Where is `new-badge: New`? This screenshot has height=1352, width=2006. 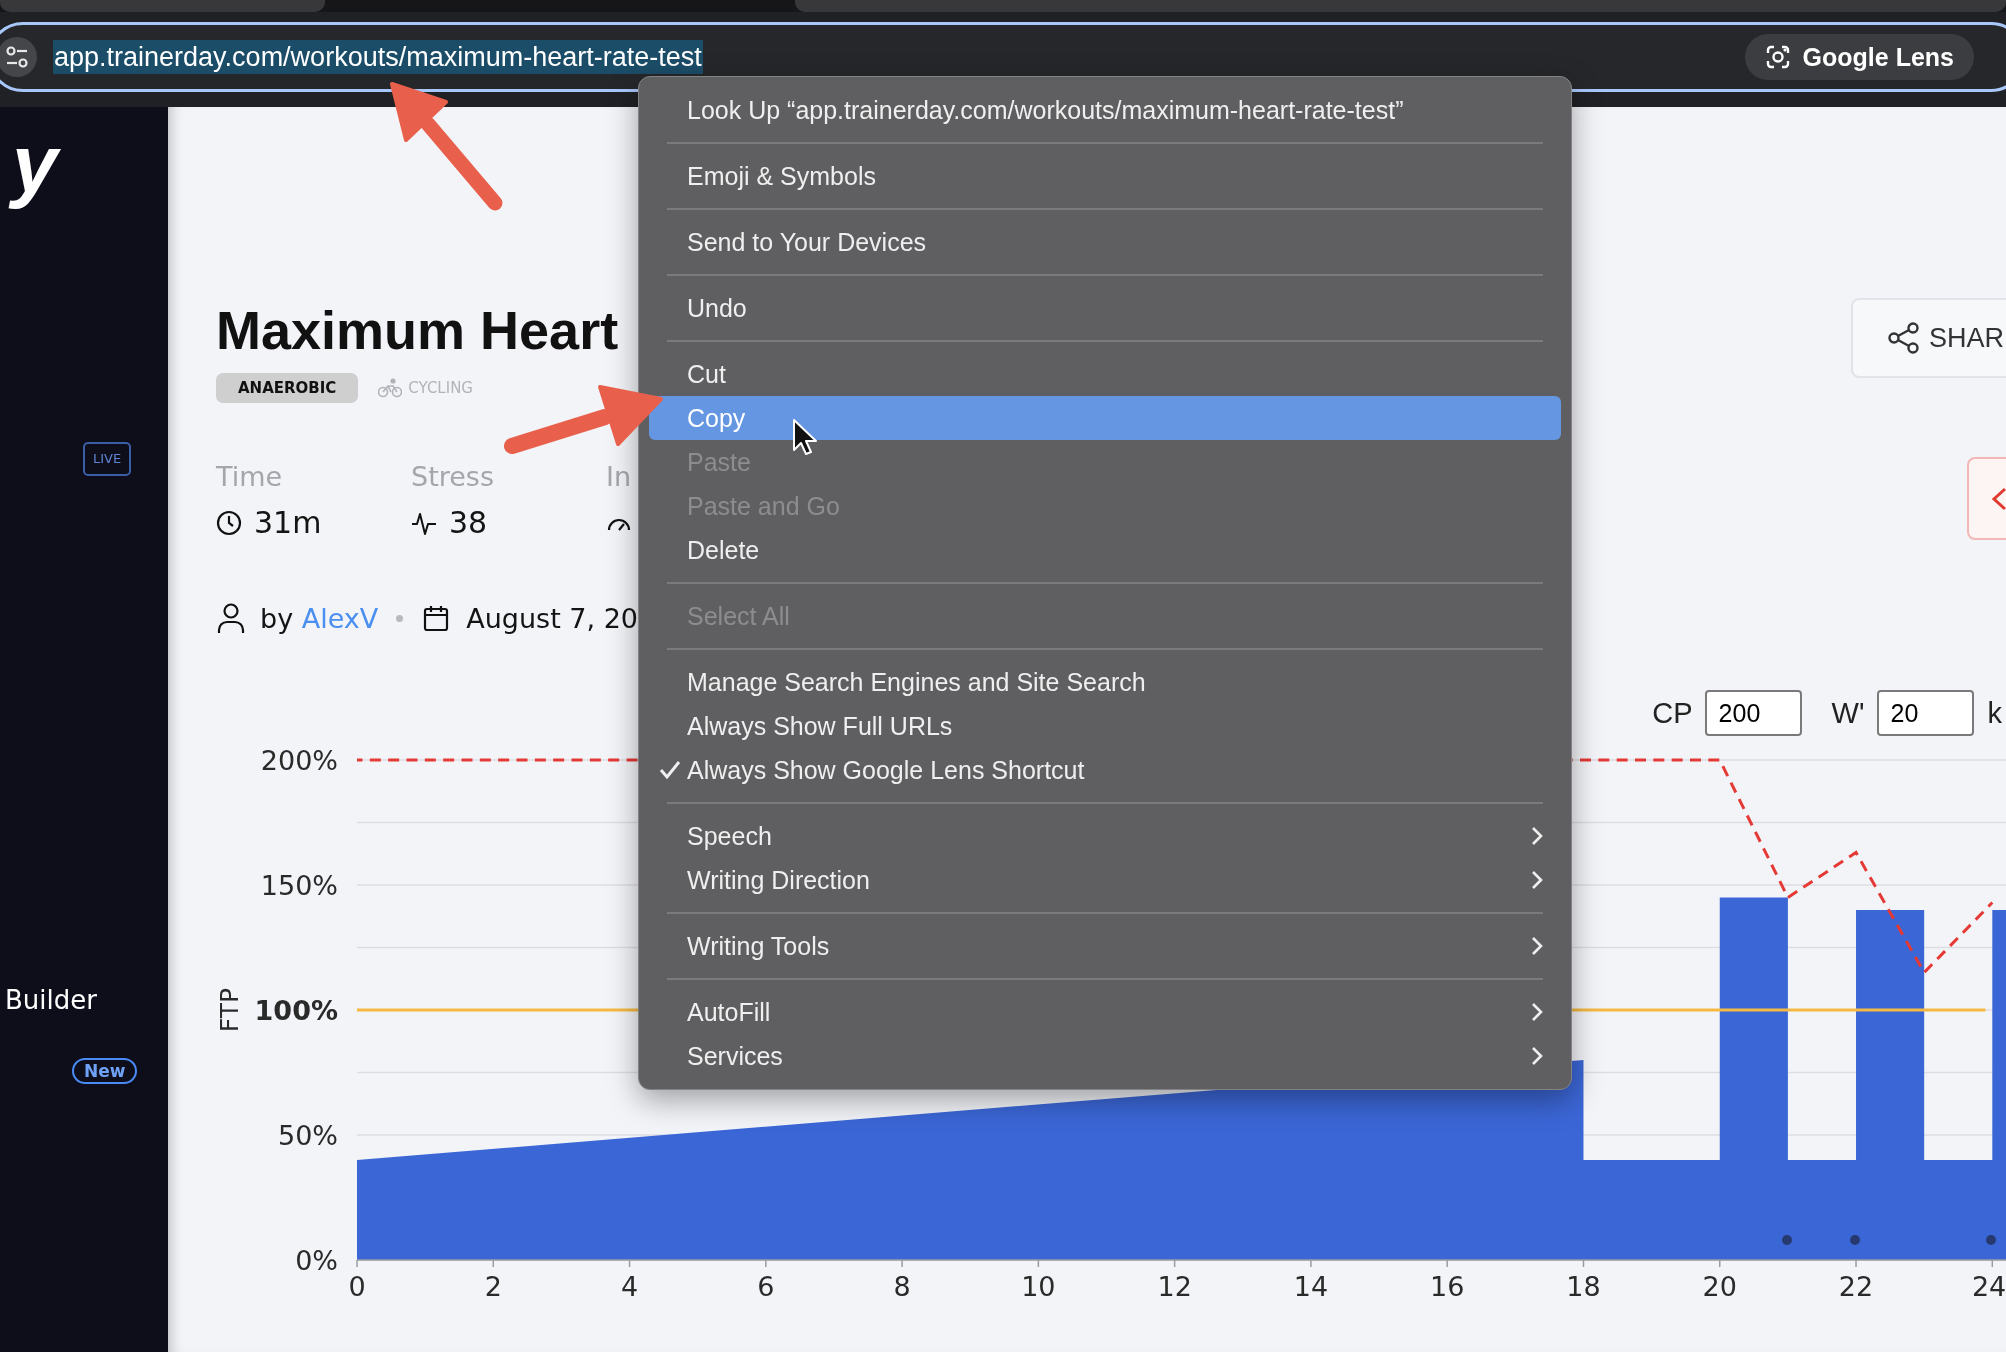
new-badge: New is located at coordinates (105, 1071).